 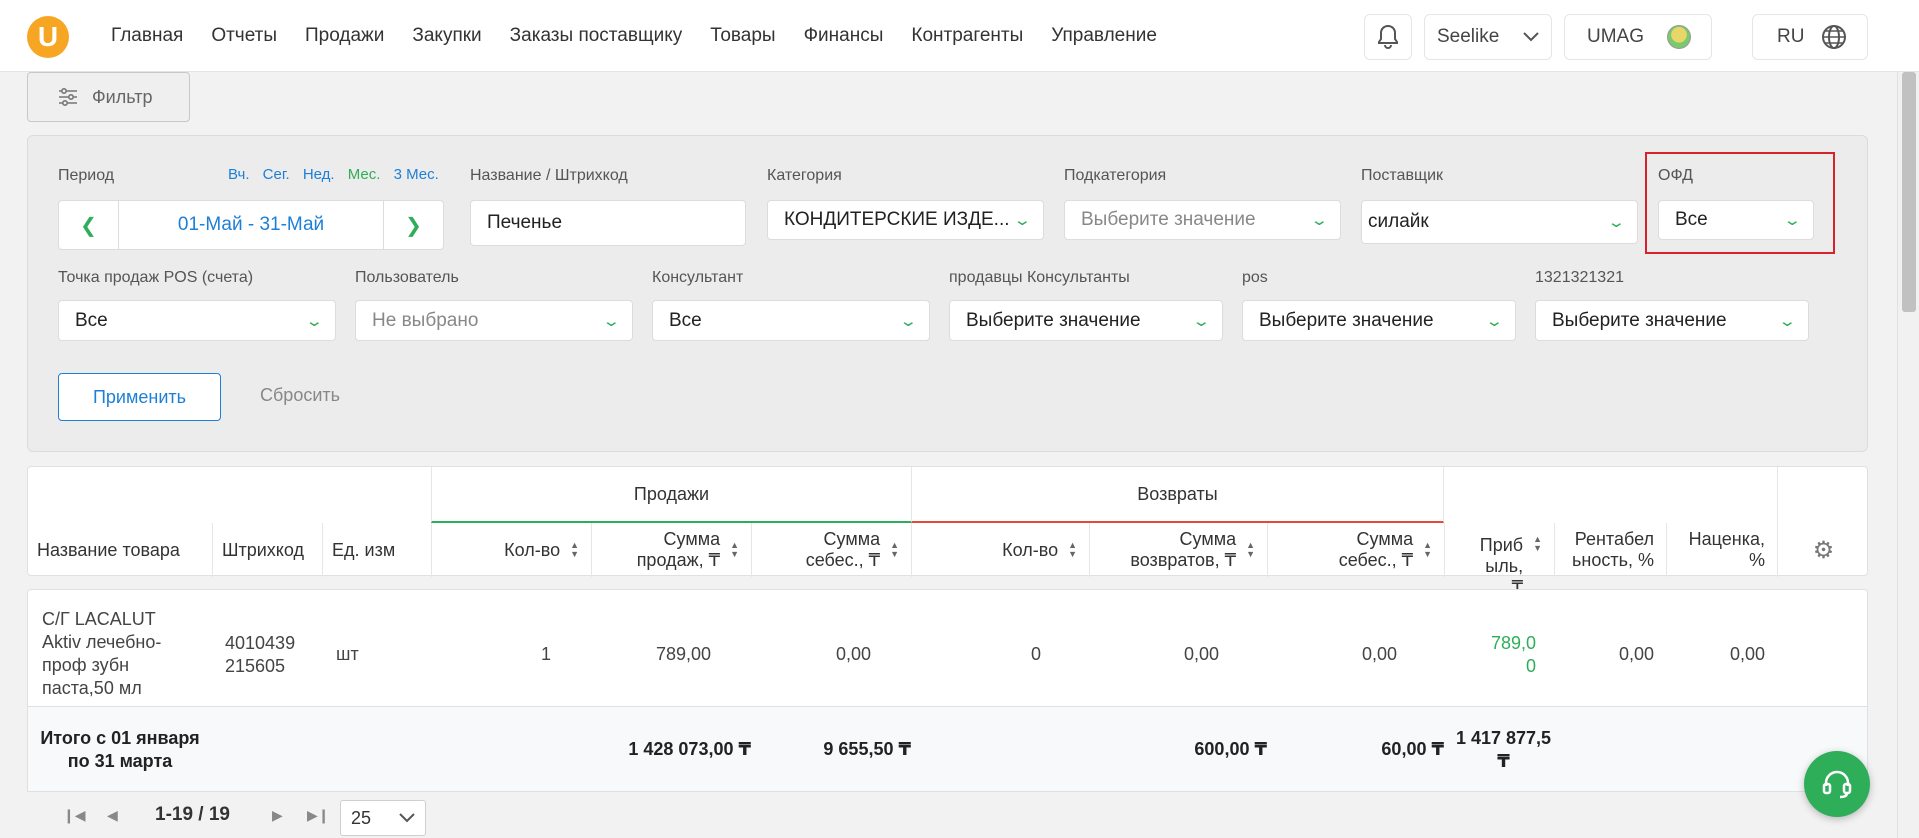 I want to click on col-header-profitability: Рентабел ьность, %, so click(x=1610, y=550).